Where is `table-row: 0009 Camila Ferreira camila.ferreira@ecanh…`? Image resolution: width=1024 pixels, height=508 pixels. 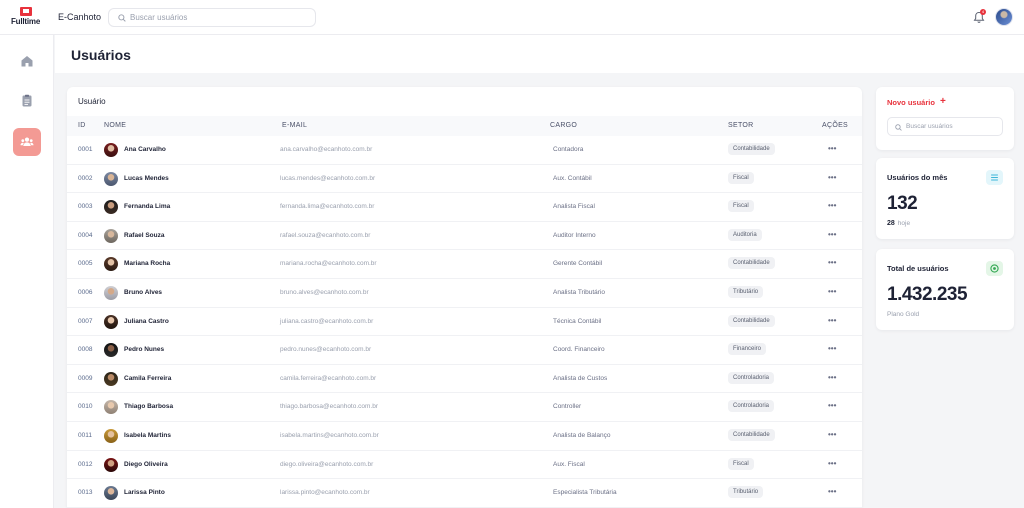 table-row: 0009 Camila Ferreira camila.ferreira@ecanh… is located at coordinates (464, 379).